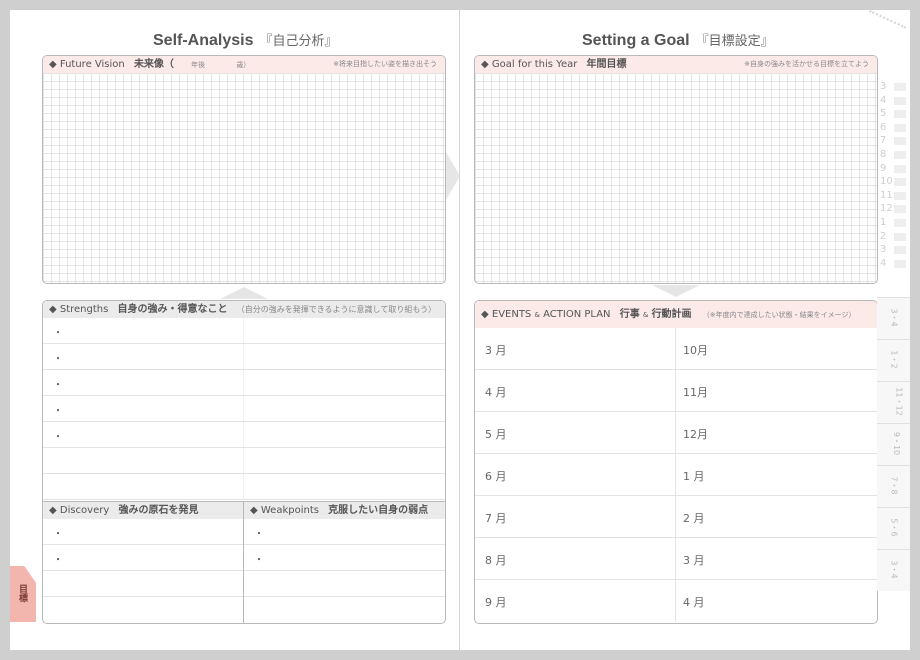 The width and height of the screenshot is (920, 660). Describe the element at coordinates (895, 196) in the screenshot. I see `month-index: 11` at that location.